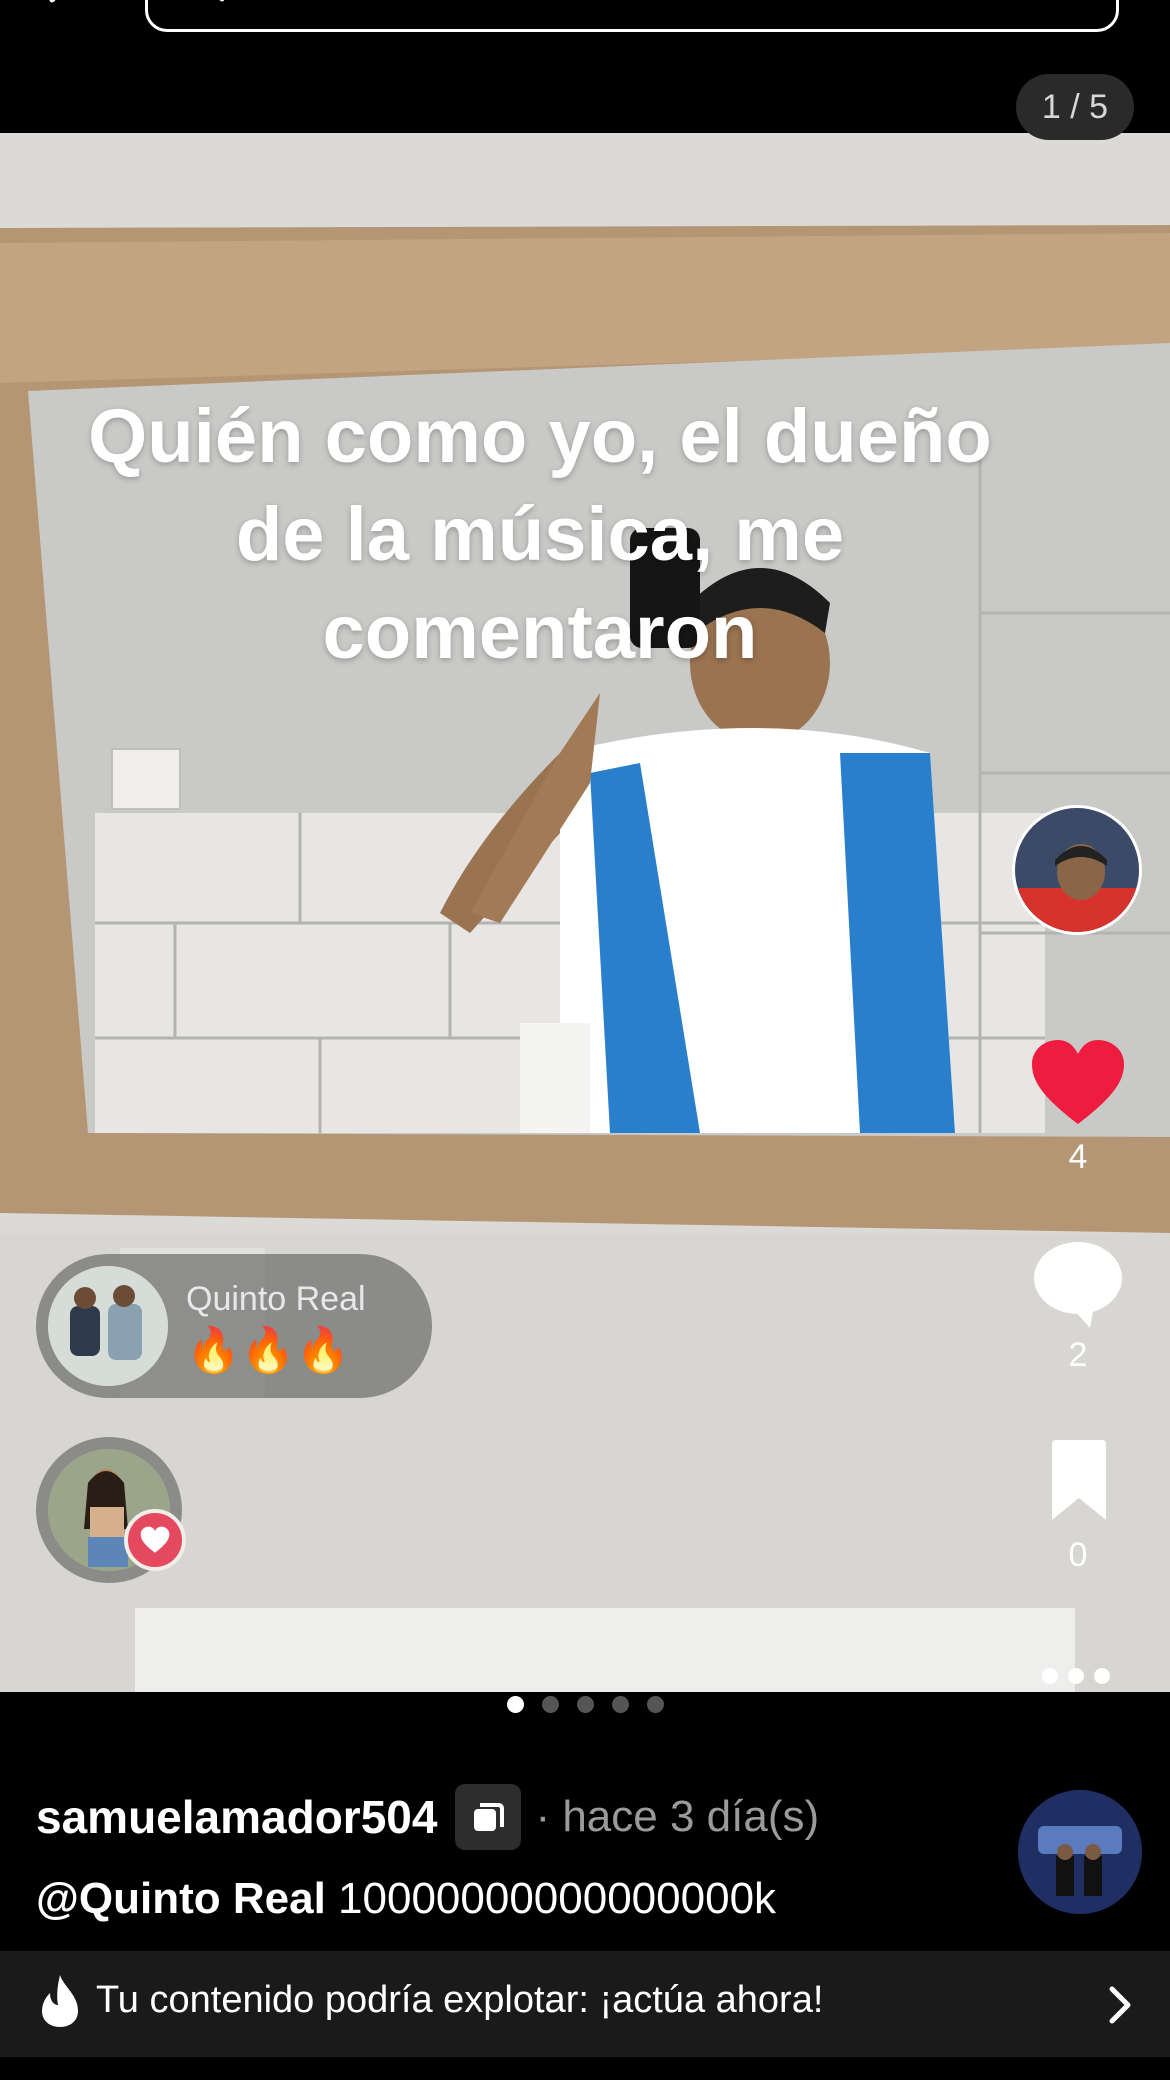 This screenshot has height=2080, width=1170. Describe the element at coordinates (488, 1817) in the screenshot. I see `repost-icon` at that location.